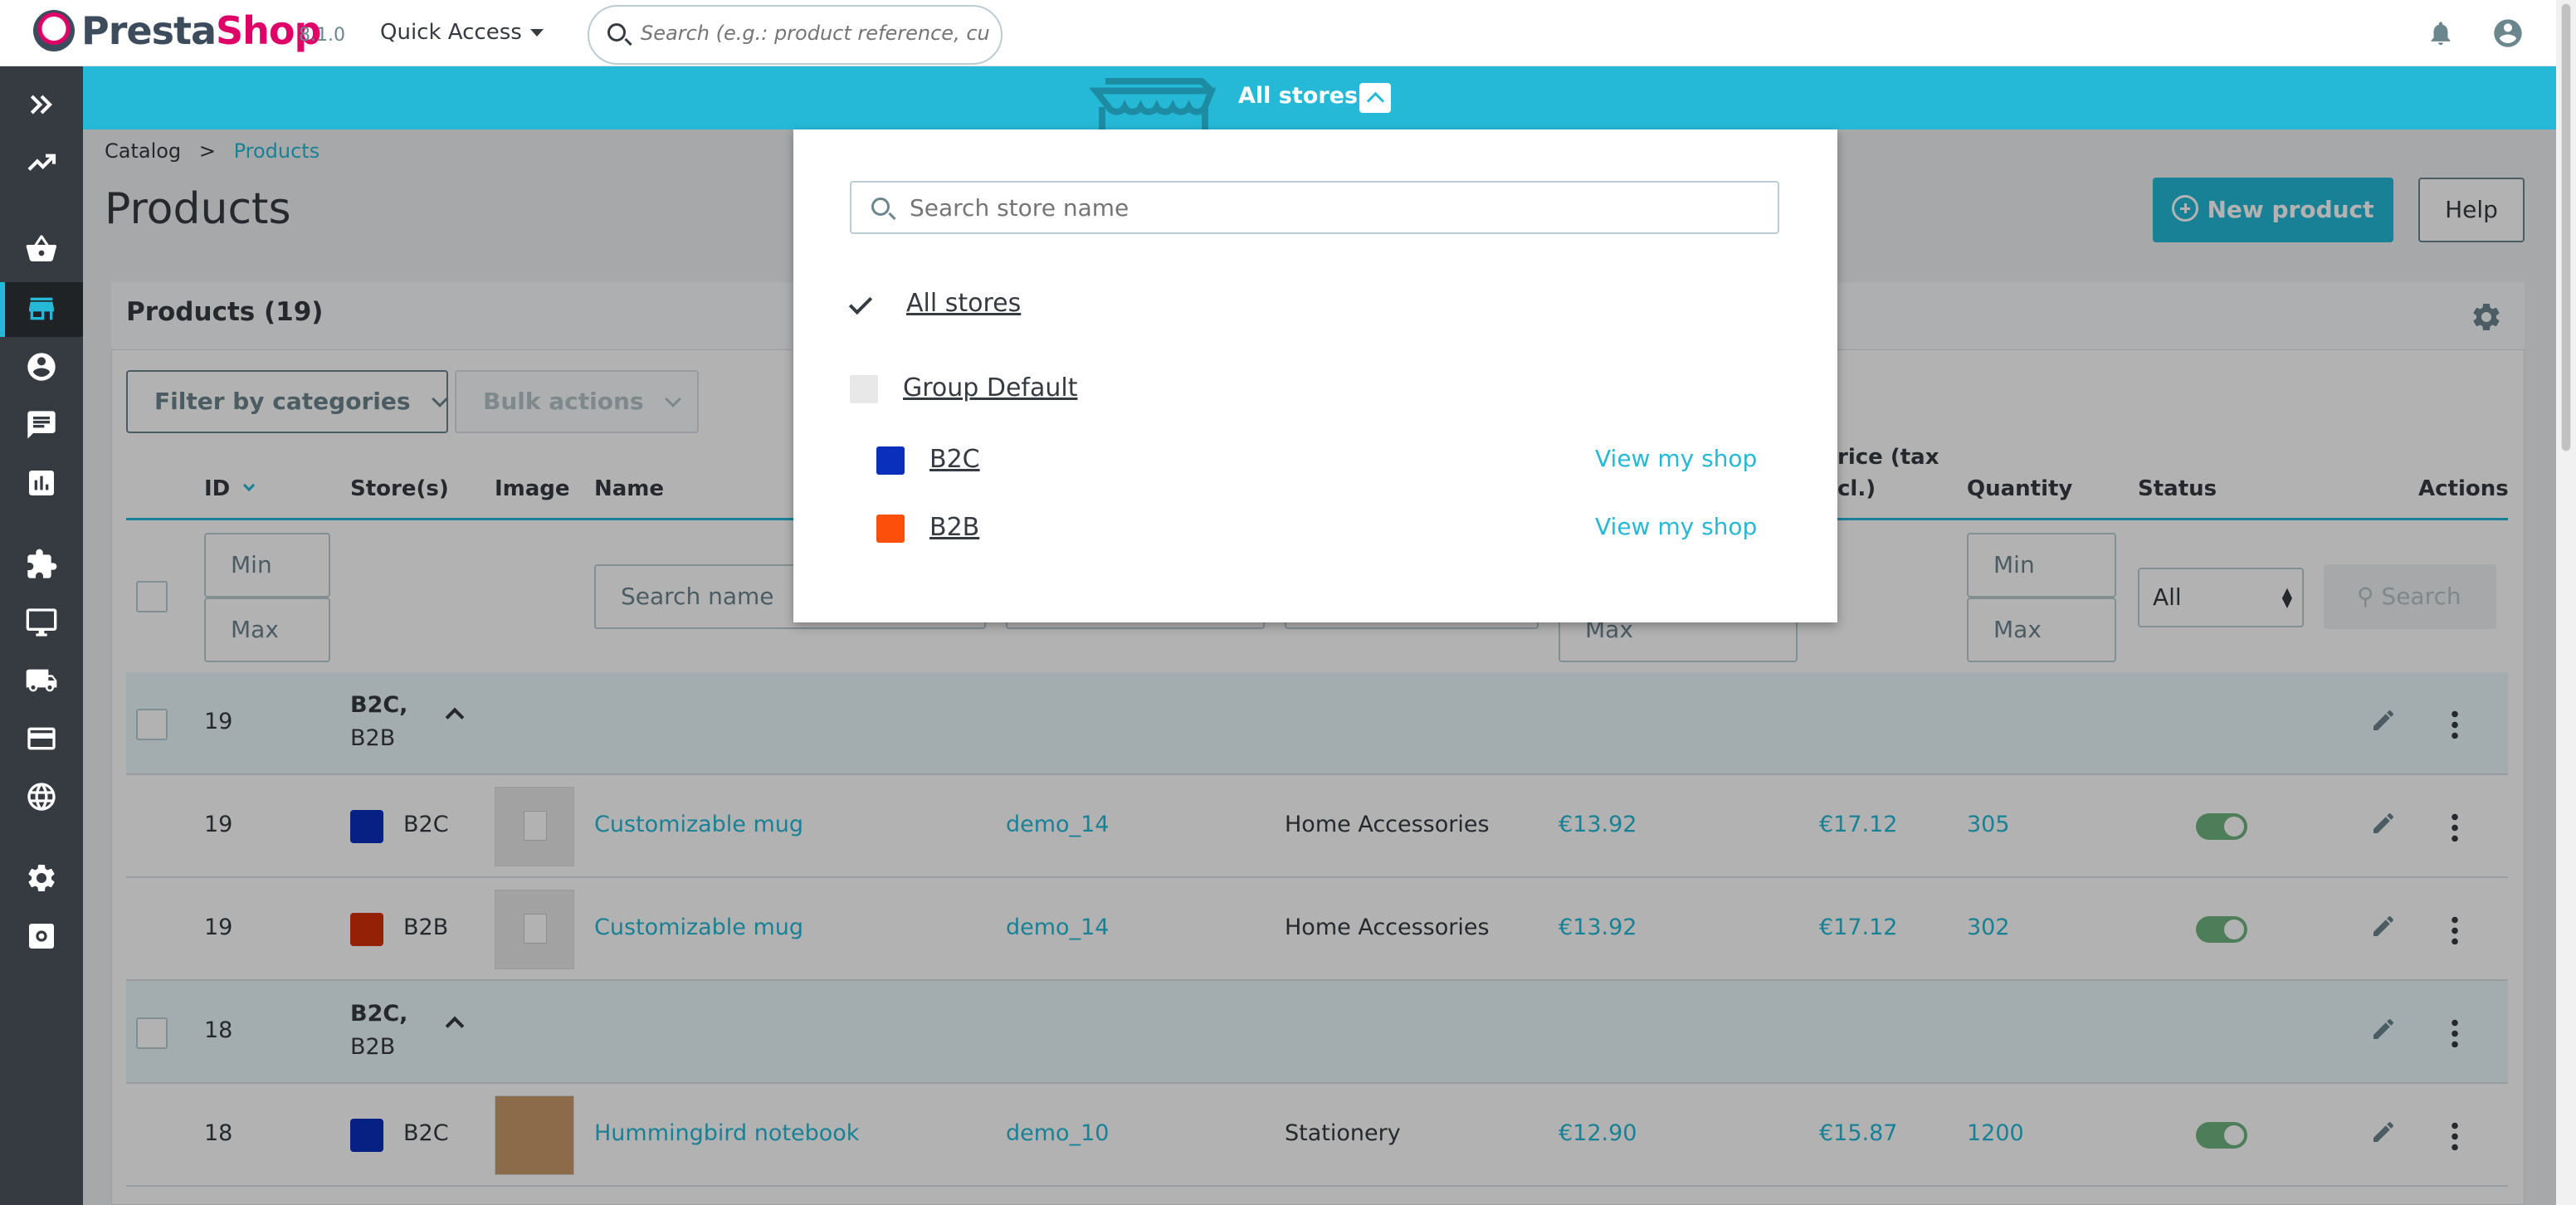  Describe the element at coordinates (2508, 33) in the screenshot. I see `user-account-icon` at that location.